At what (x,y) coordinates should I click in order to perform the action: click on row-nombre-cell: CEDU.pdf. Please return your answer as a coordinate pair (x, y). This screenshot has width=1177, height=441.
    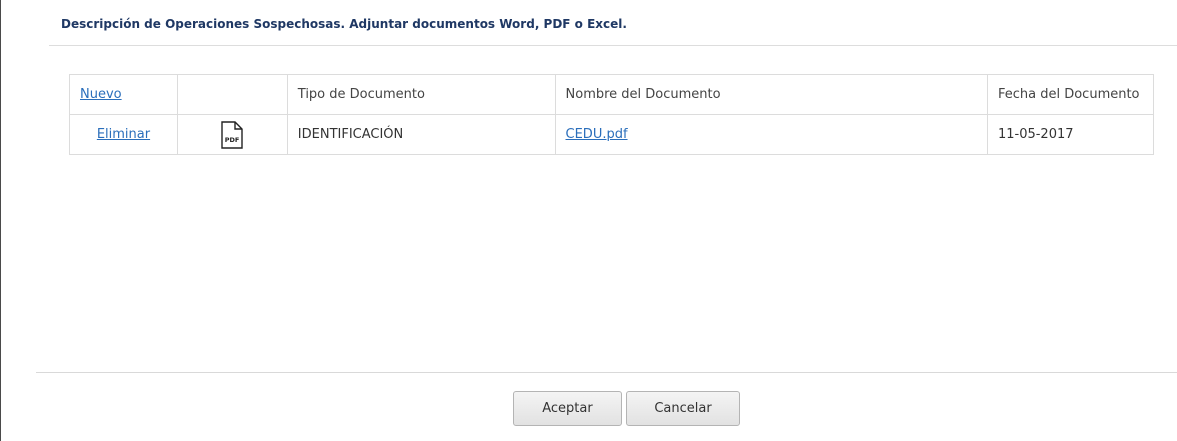
    Looking at the image, I should click on (771, 134).